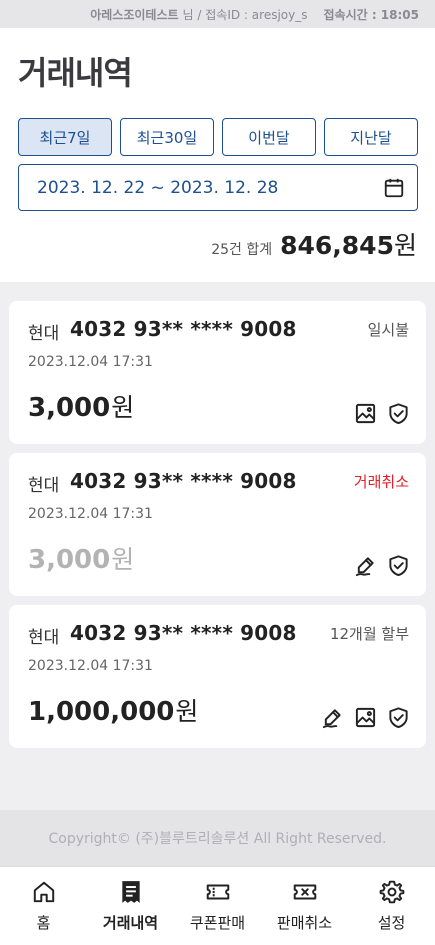 The image size is (435, 945). Describe the element at coordinates (43, 923) in the screenshot. I see `nav-label: 홈` at that location.